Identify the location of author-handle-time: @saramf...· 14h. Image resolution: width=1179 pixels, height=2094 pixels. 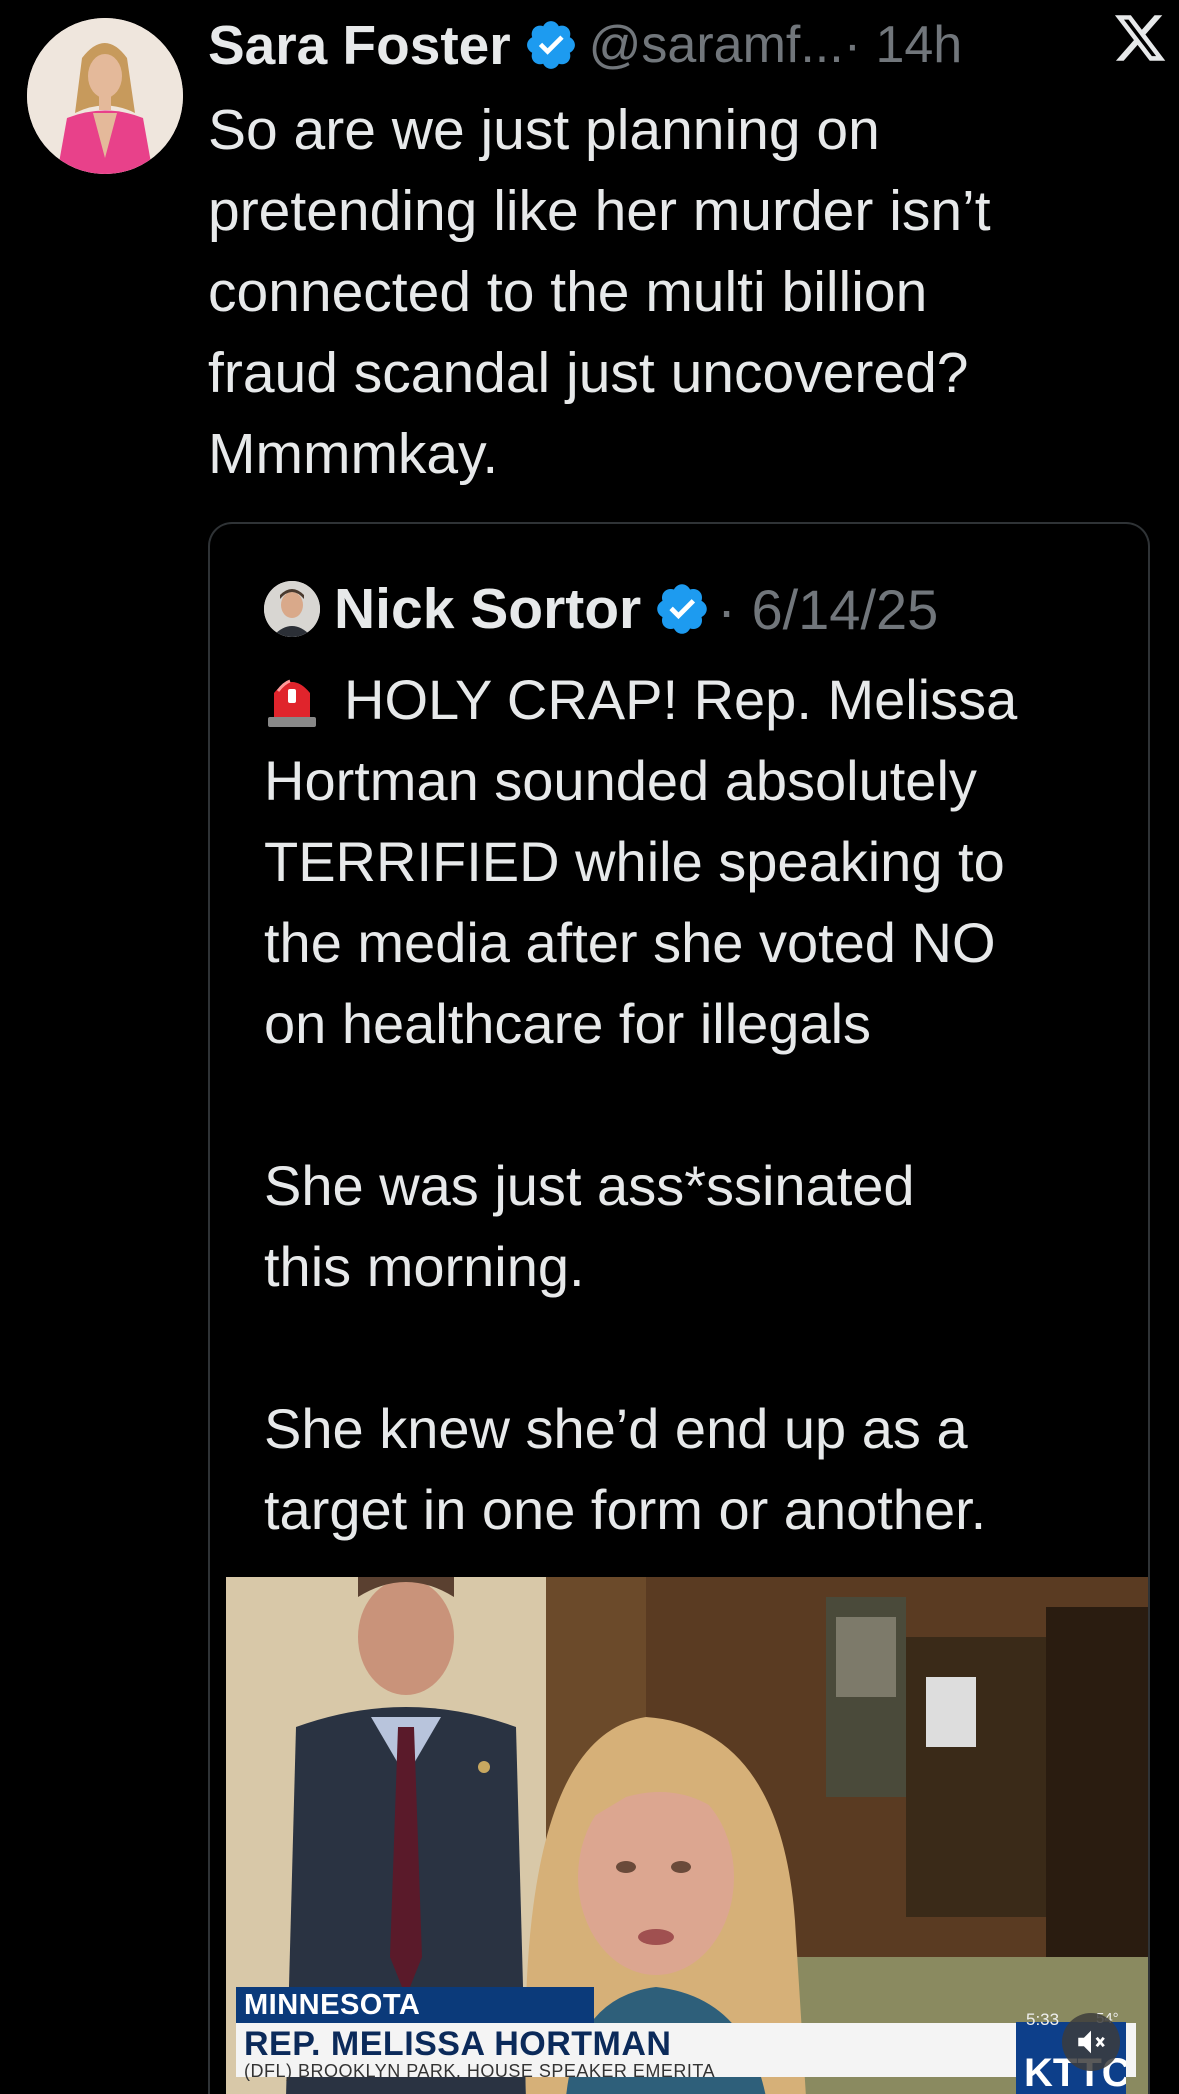
(776, 45).